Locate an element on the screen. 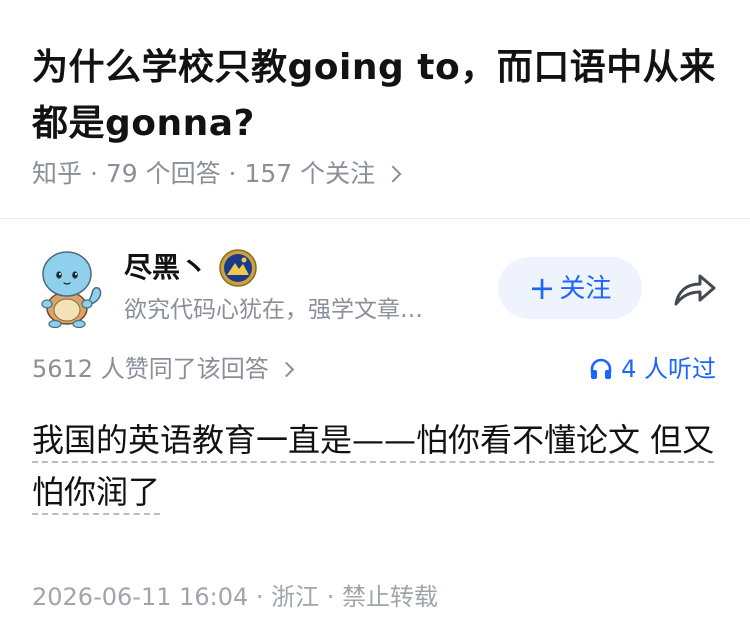 The height and width of the screenshot is (631, 750). question-meta-text: 知乎 · 79 个回答 · 157 个关注 is located at coordinates (204, 173).